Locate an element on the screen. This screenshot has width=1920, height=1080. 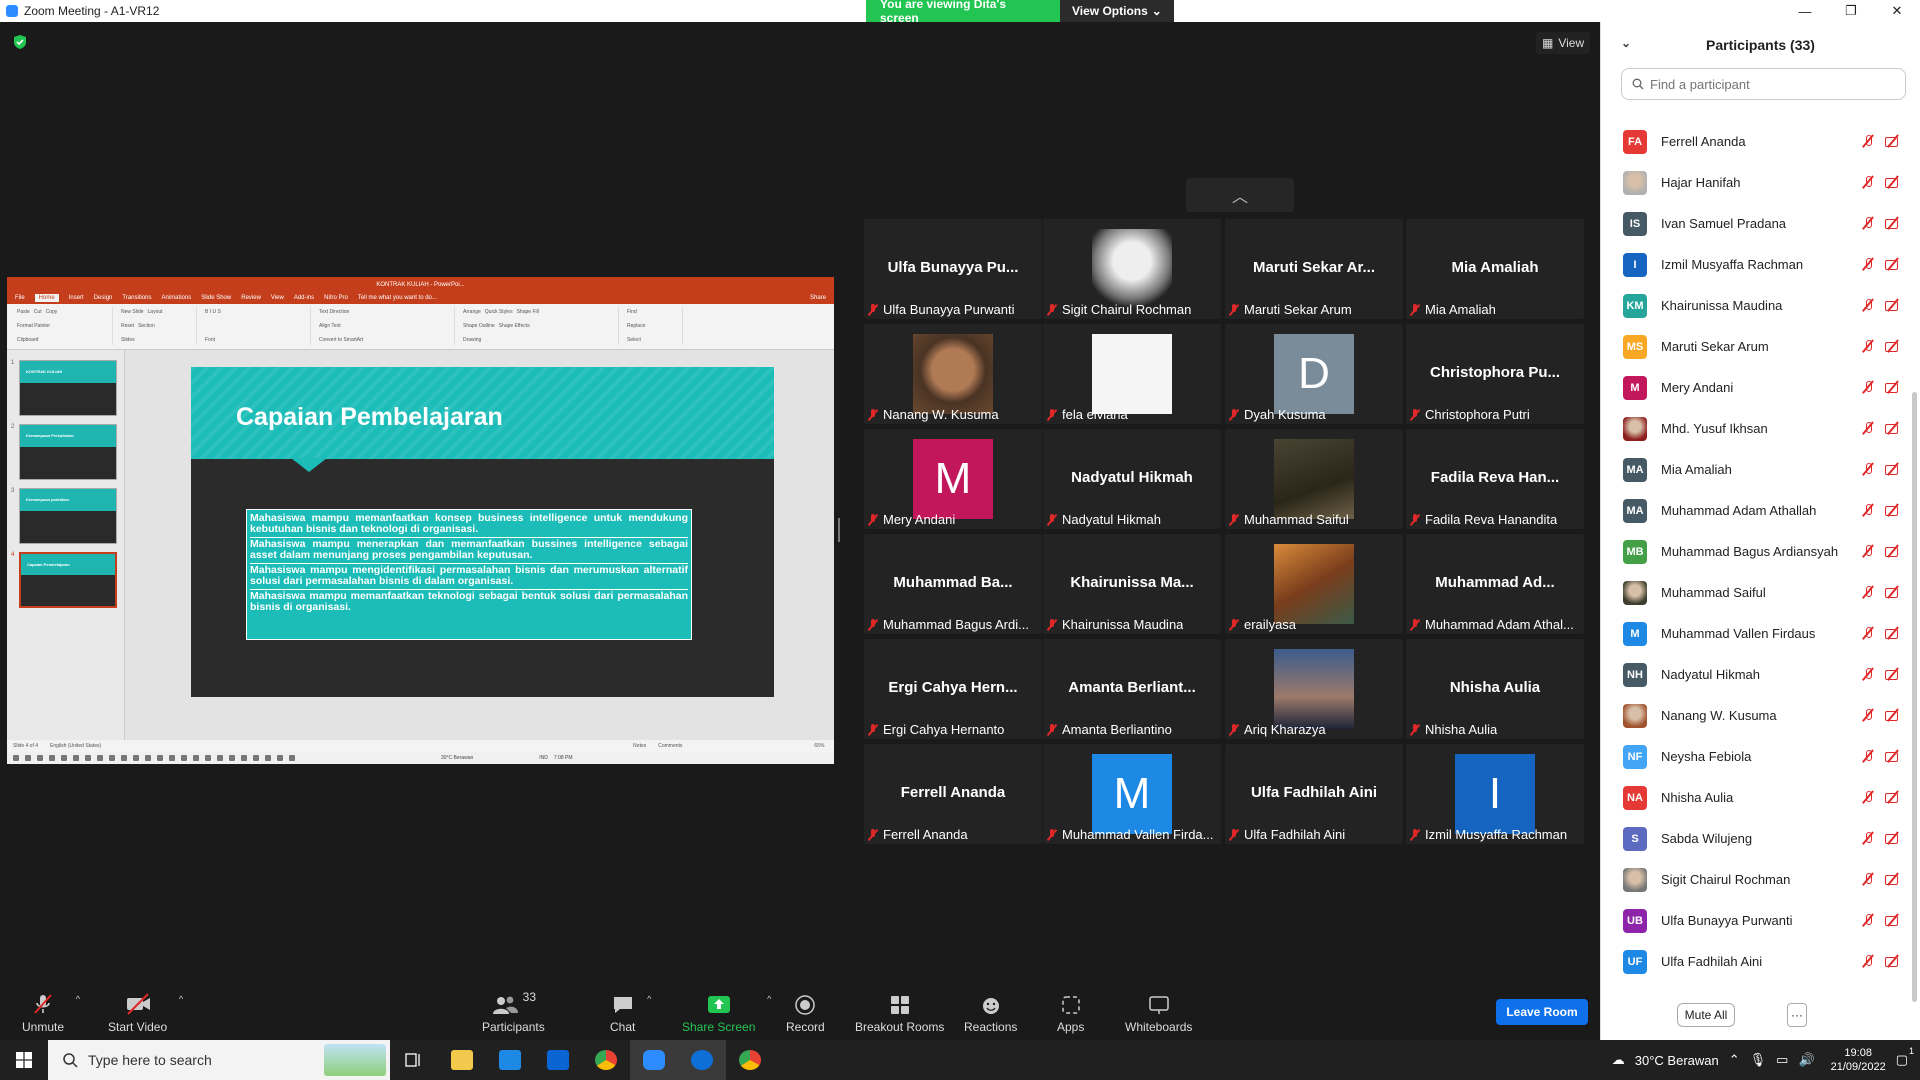
pp-tab: Design is located at coordinates (103, 298).